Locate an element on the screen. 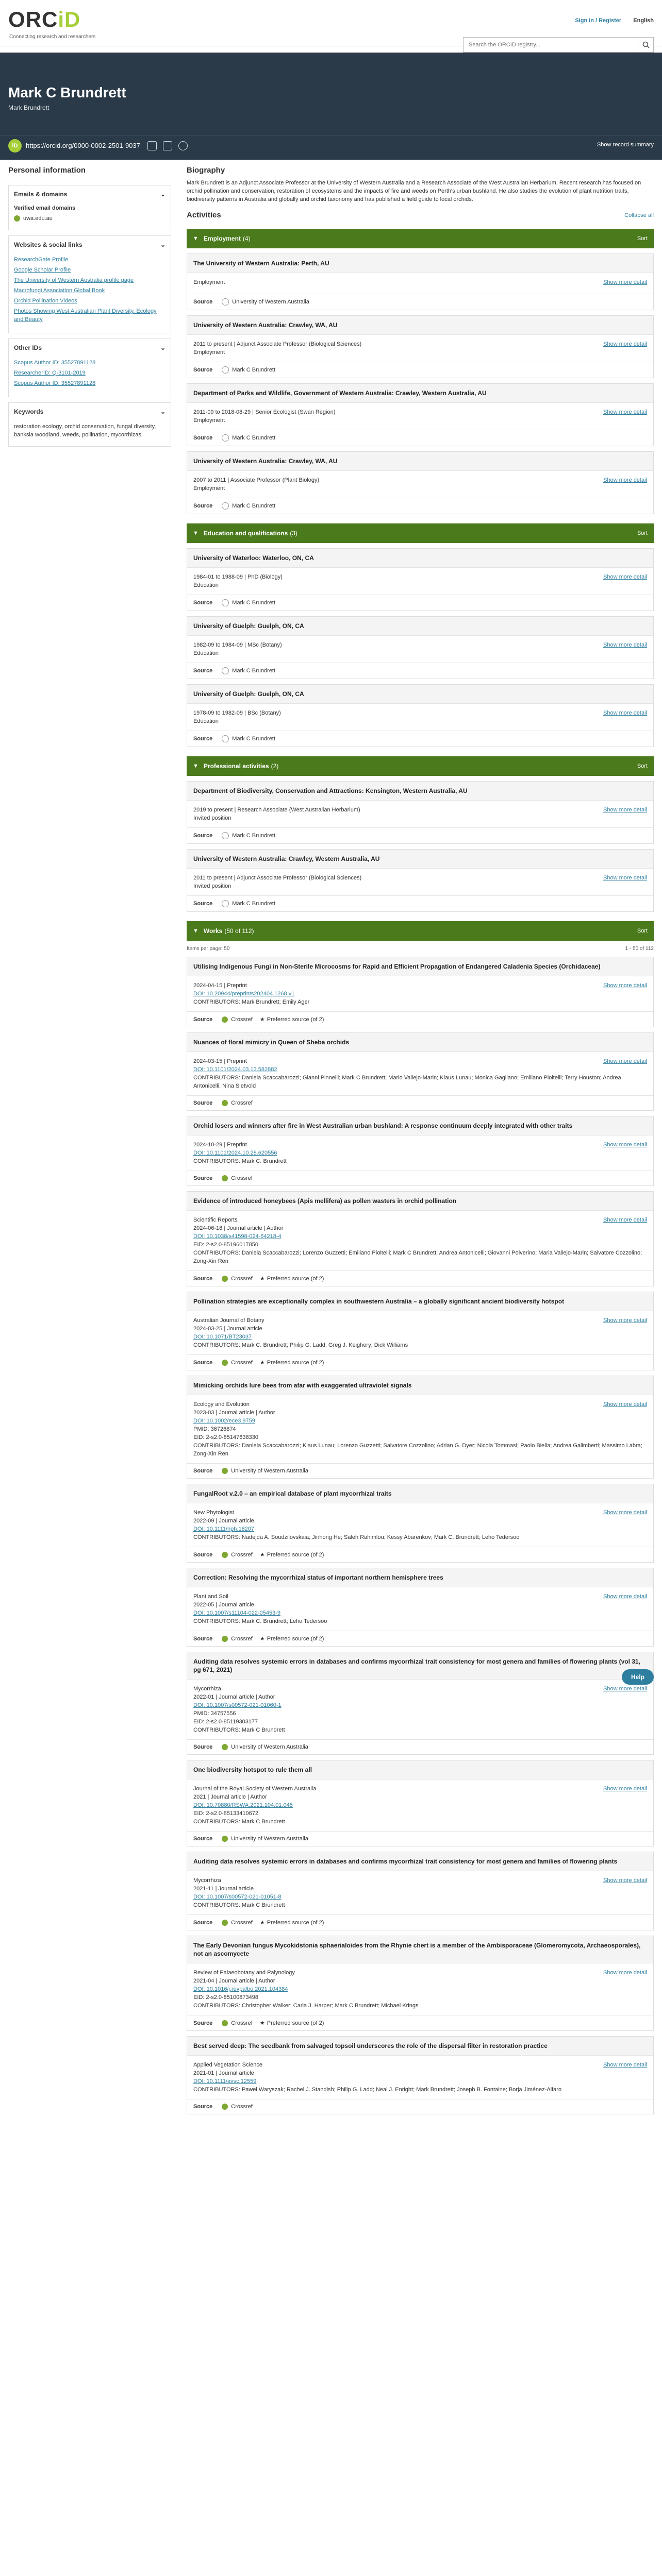 The image size is (662, 2576). collapse-all-link: Collapse all is located at coordinates (639, 215).